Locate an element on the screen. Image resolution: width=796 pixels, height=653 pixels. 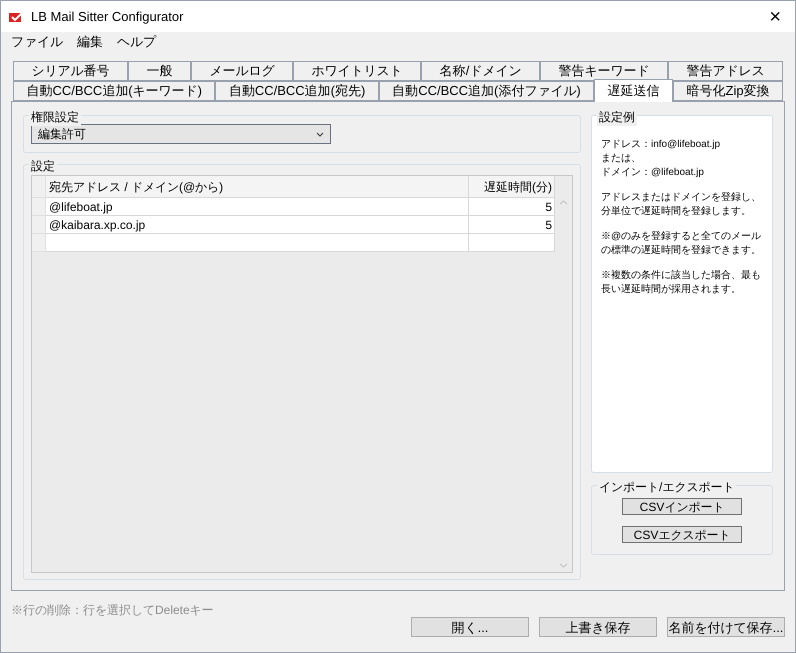
group-title: 設定 is located at coordinates (43, 166).